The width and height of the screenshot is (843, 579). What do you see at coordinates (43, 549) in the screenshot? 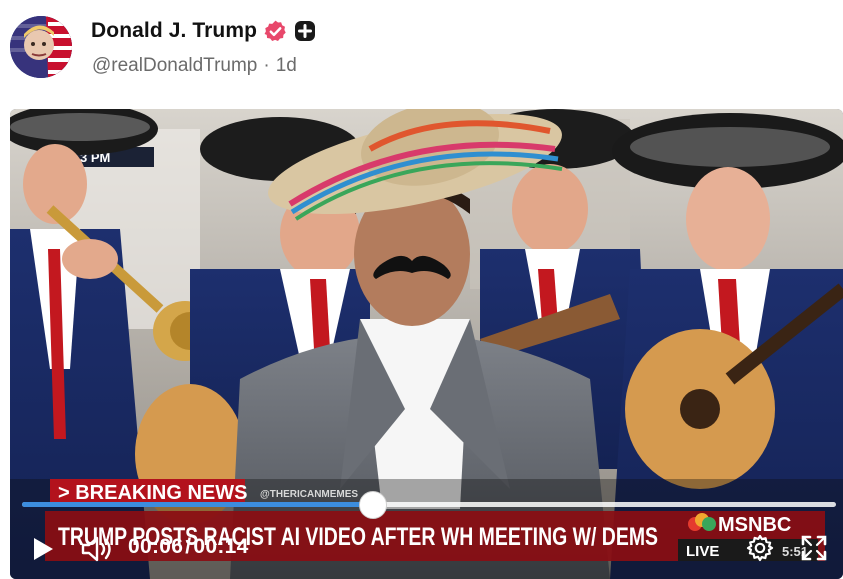
I see `play-icon` at bounding box center [43, 549].